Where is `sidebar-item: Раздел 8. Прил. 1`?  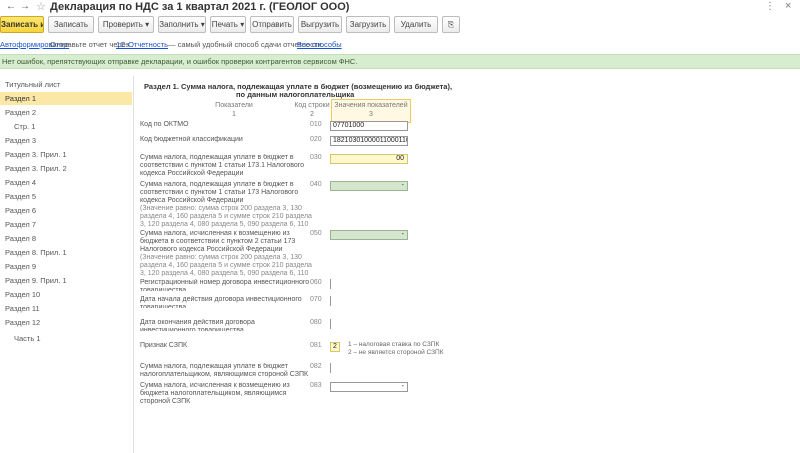
sidebar-item: Раздел 8. Прил. 1 is located at coordinates (66, 252).